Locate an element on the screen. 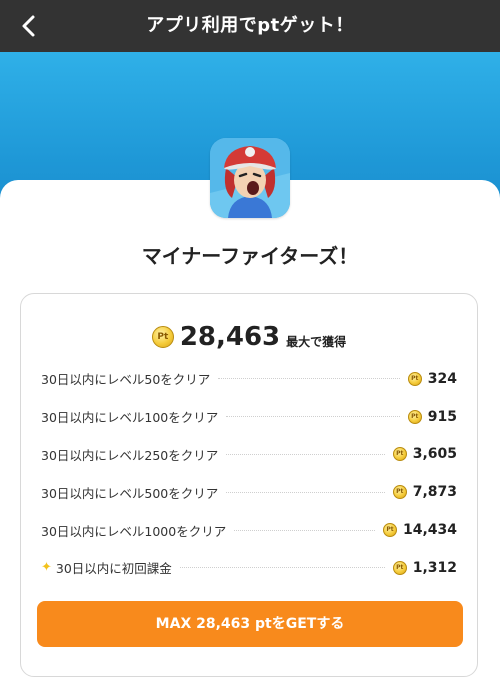 The image size is (500, 700). task-label: 30日以内に初回課金 is located at coordinates (113, 569).